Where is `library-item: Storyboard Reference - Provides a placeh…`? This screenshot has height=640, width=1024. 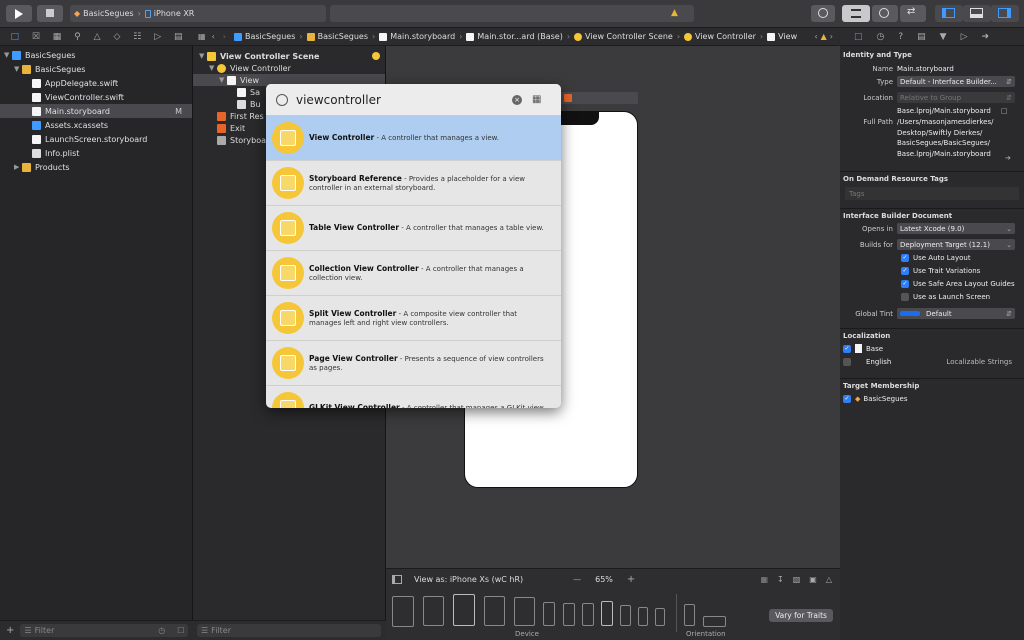
library-item: Storyboard Reference - Provides a placeh… is located at coordinates (413, 183).